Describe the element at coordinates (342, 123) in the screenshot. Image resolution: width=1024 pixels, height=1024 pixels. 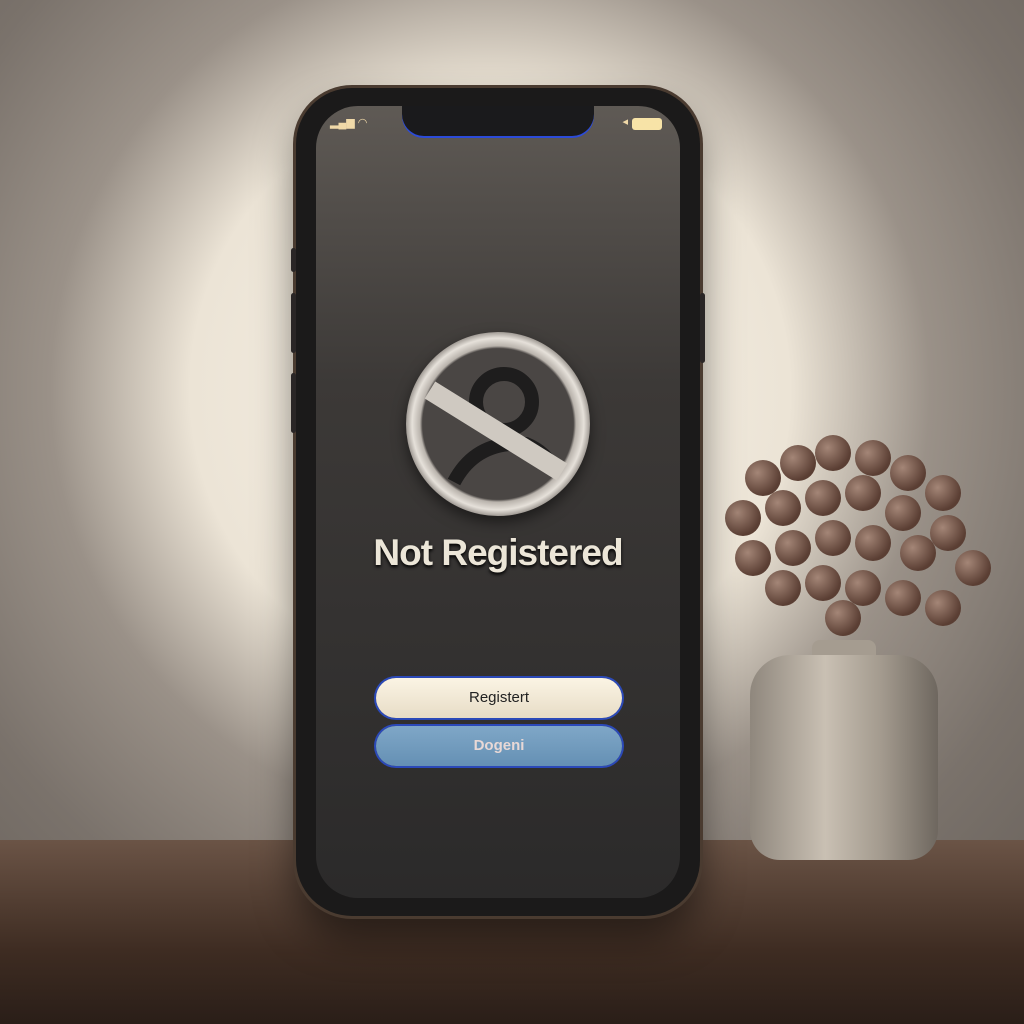
I see `signal-icon: ▂▄▆` at that location.